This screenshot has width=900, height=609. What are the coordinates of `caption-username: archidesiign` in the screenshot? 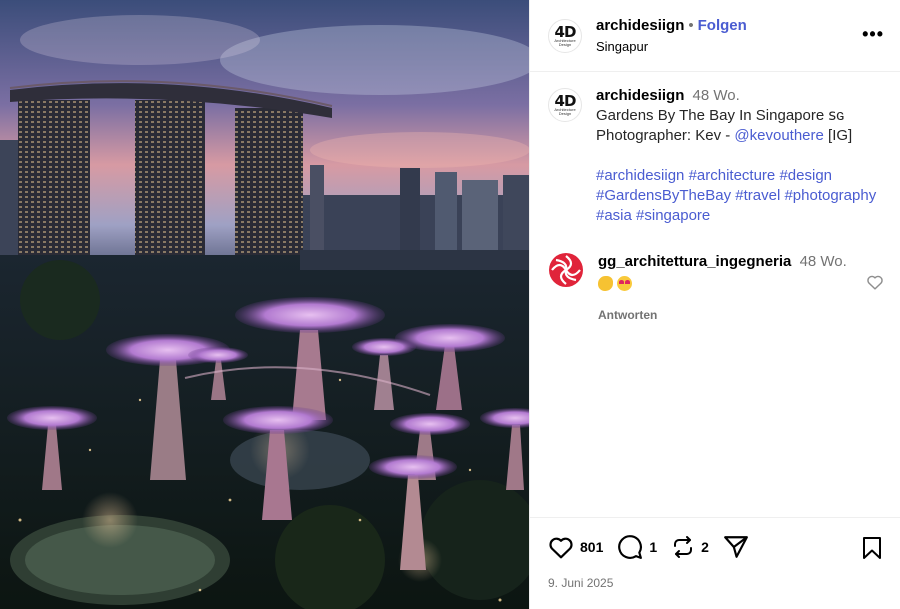 It's located at (640, 95).